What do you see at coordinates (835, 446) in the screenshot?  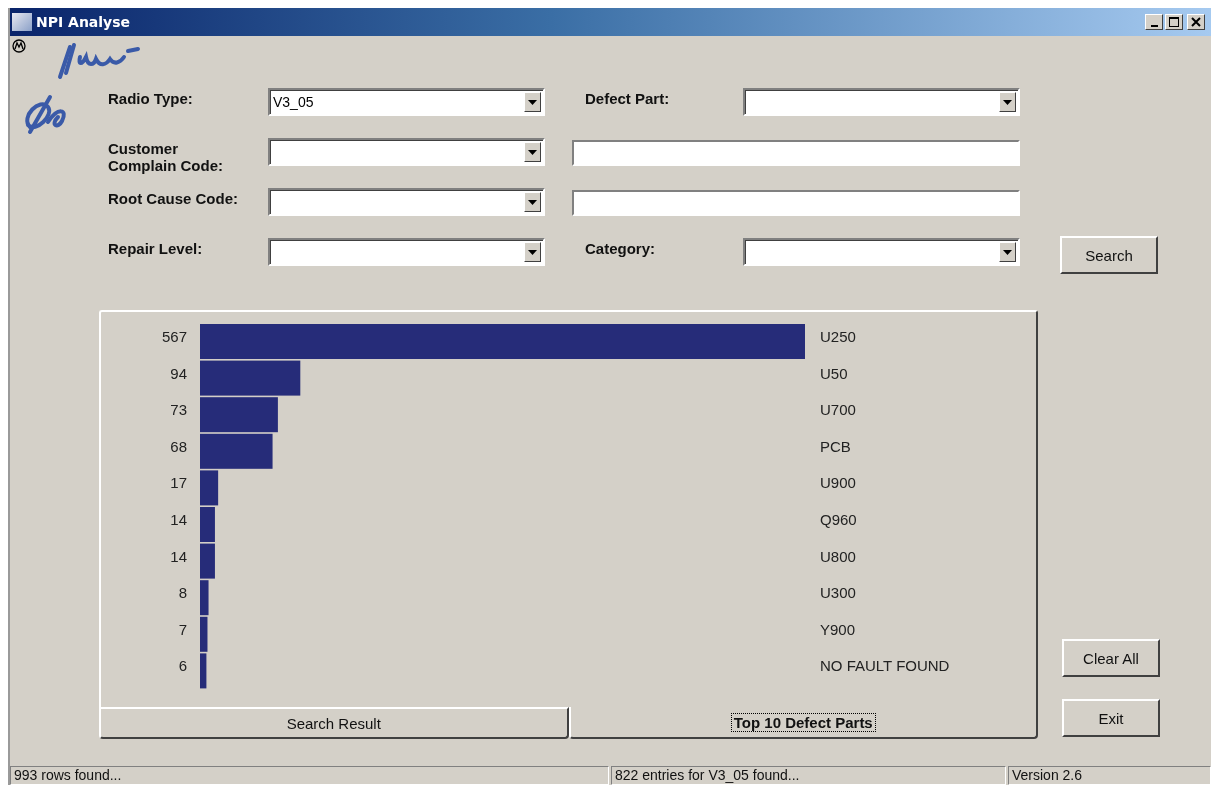 I see `category-label: PCB` at bounding box center [835, 446].